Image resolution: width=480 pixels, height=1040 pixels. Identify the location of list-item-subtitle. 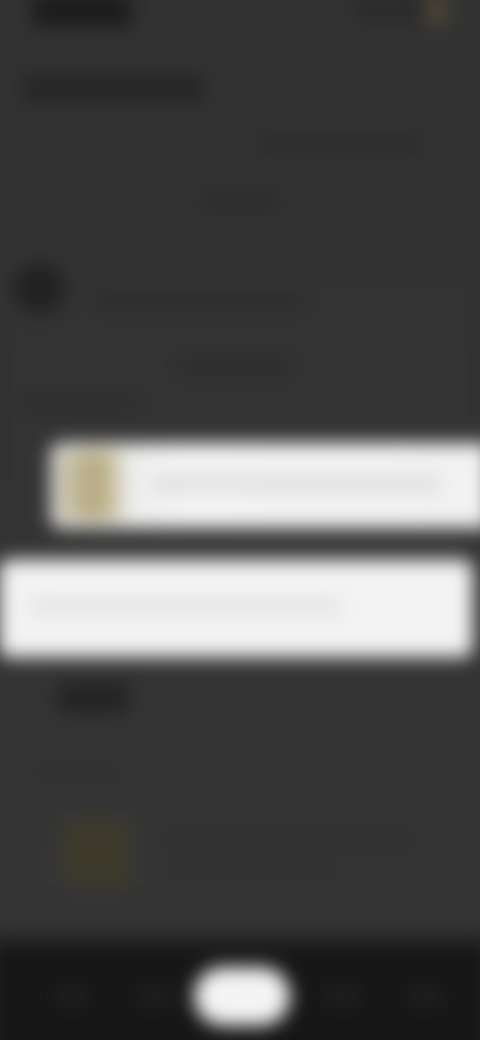
(250, 869).